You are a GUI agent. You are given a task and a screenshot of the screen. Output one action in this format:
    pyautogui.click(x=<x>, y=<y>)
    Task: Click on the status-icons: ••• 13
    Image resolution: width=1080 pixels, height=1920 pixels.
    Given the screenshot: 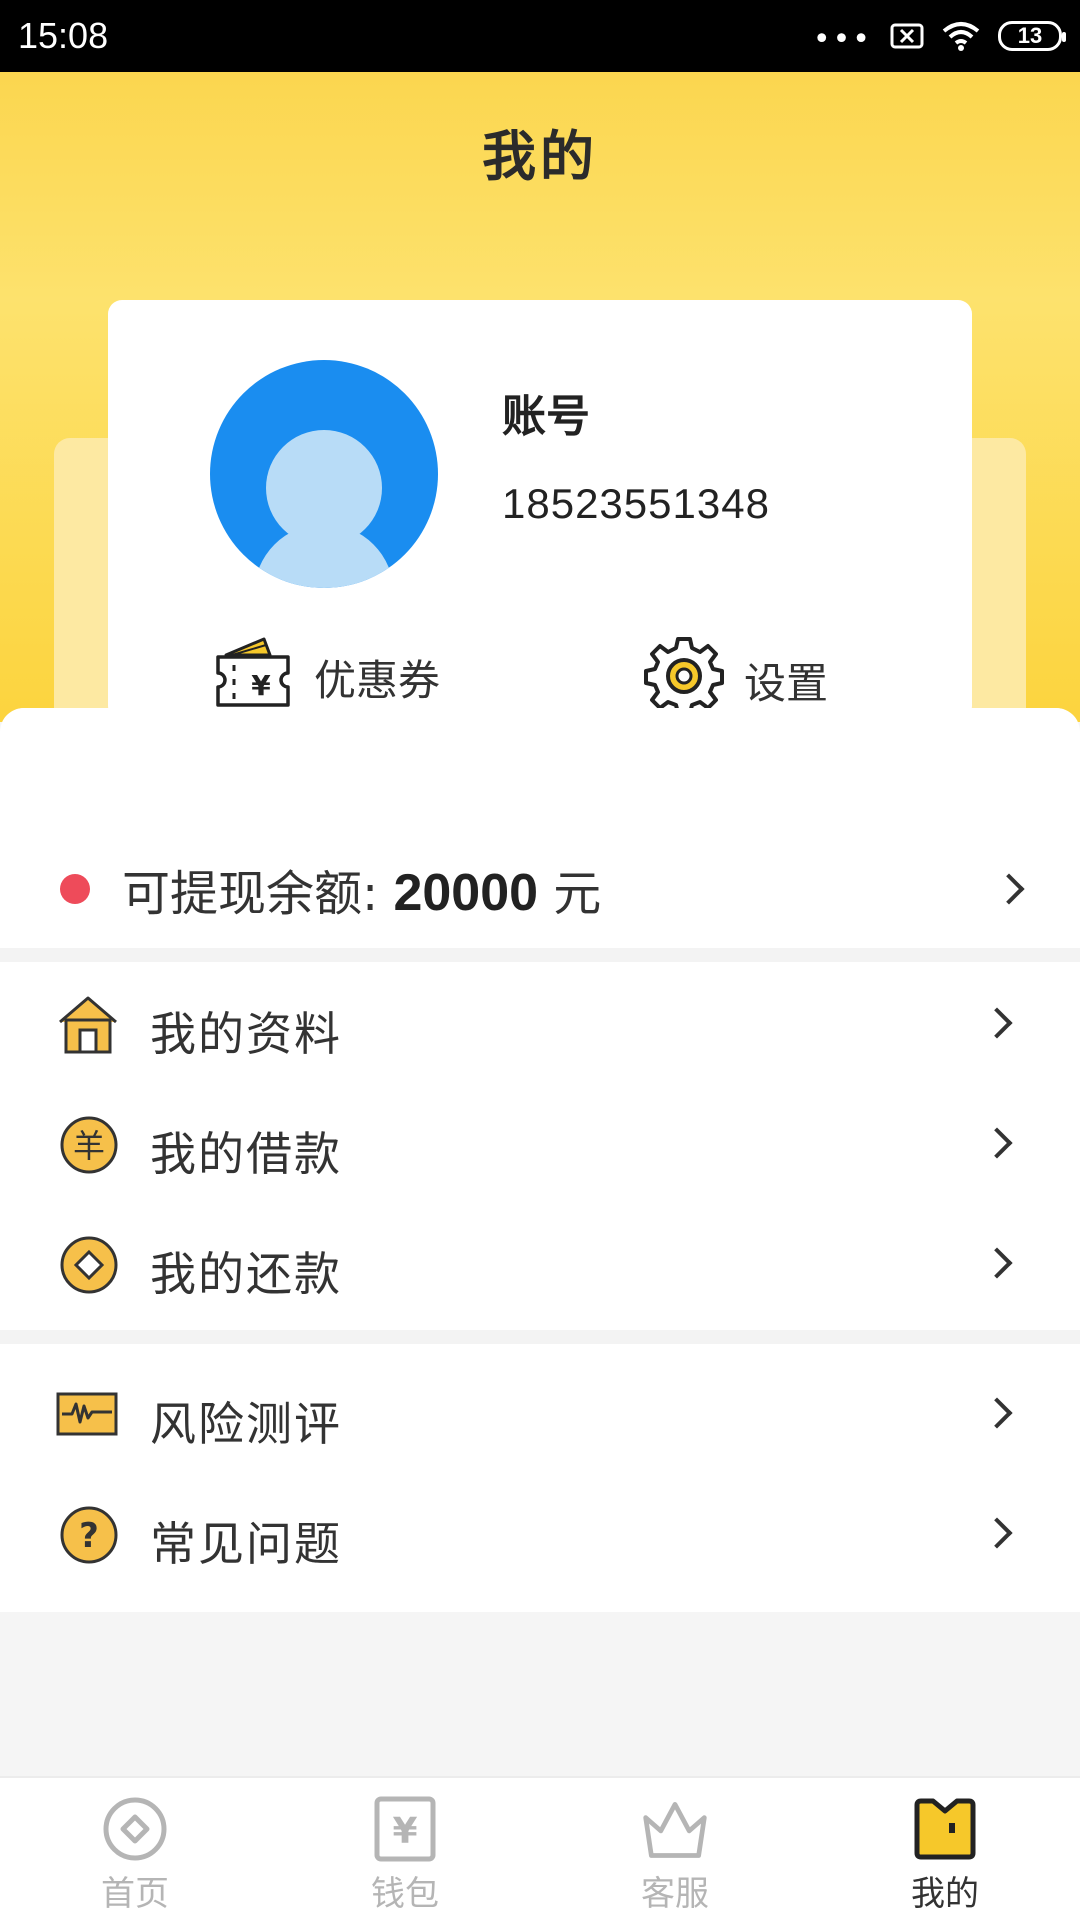 What is the action you would take?
    pyautogui.click(x=939, y=37)
    